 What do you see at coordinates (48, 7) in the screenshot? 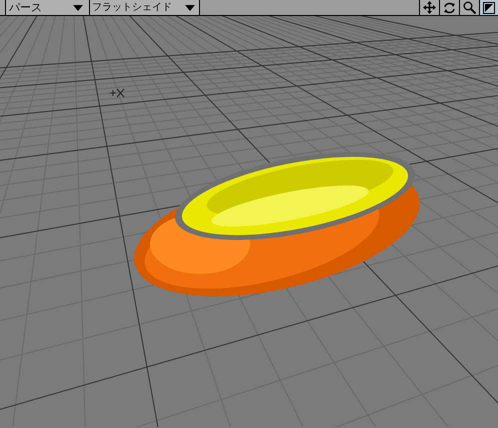
I see `view-dropdown: パース` at bounding box center [48, 7].